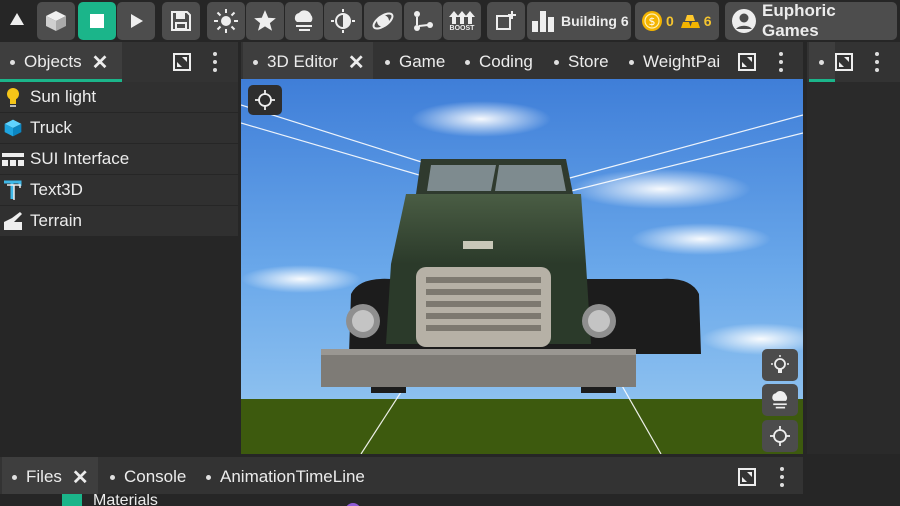 This screenshot has width=900, height=506. I want to click on ground, so click(522, 426).